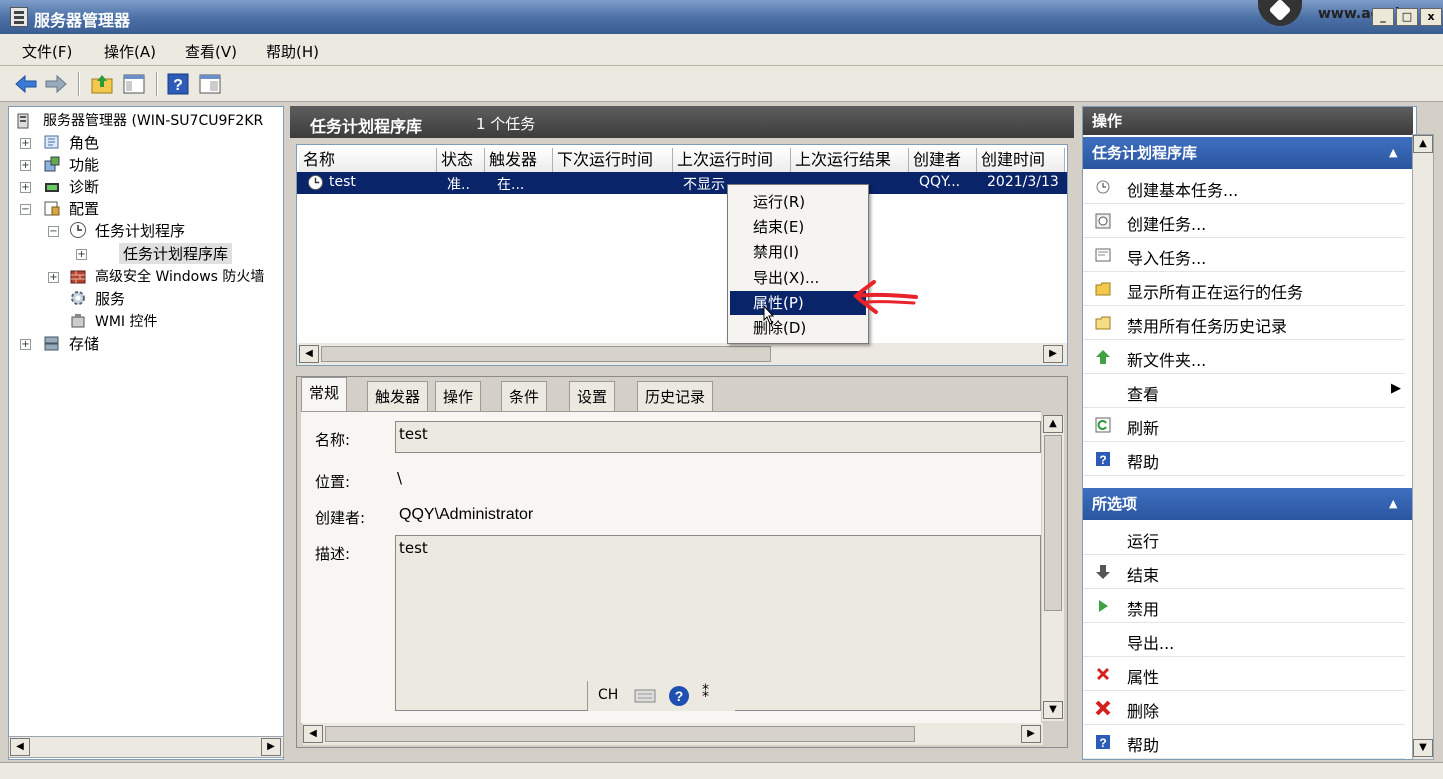 Image resolution: width=1443 pixels, height=779 pixels. Describe the element at coordinates (292, 51) in the screenshot. I see `menu-help: 帮助(H)` at that location.